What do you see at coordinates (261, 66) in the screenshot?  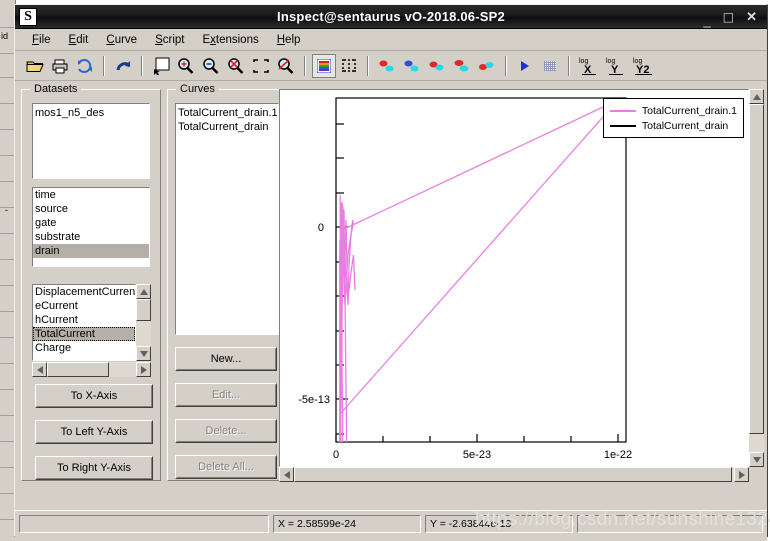 I see `fit-to-window-icon` at bounding box center [261, 66].